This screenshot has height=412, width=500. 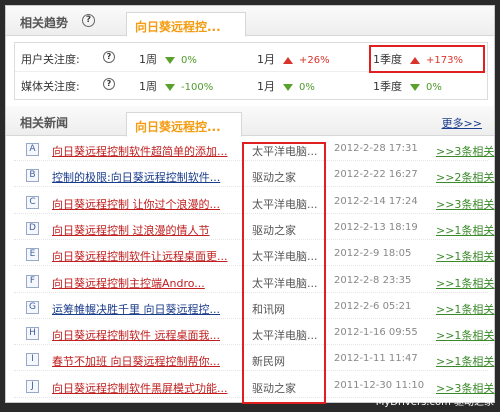 What do you see at coordinates (376, 201) in the screenshot?
I see `news-date: 2012-2-14 17:24` at bounding box center [376, 201].